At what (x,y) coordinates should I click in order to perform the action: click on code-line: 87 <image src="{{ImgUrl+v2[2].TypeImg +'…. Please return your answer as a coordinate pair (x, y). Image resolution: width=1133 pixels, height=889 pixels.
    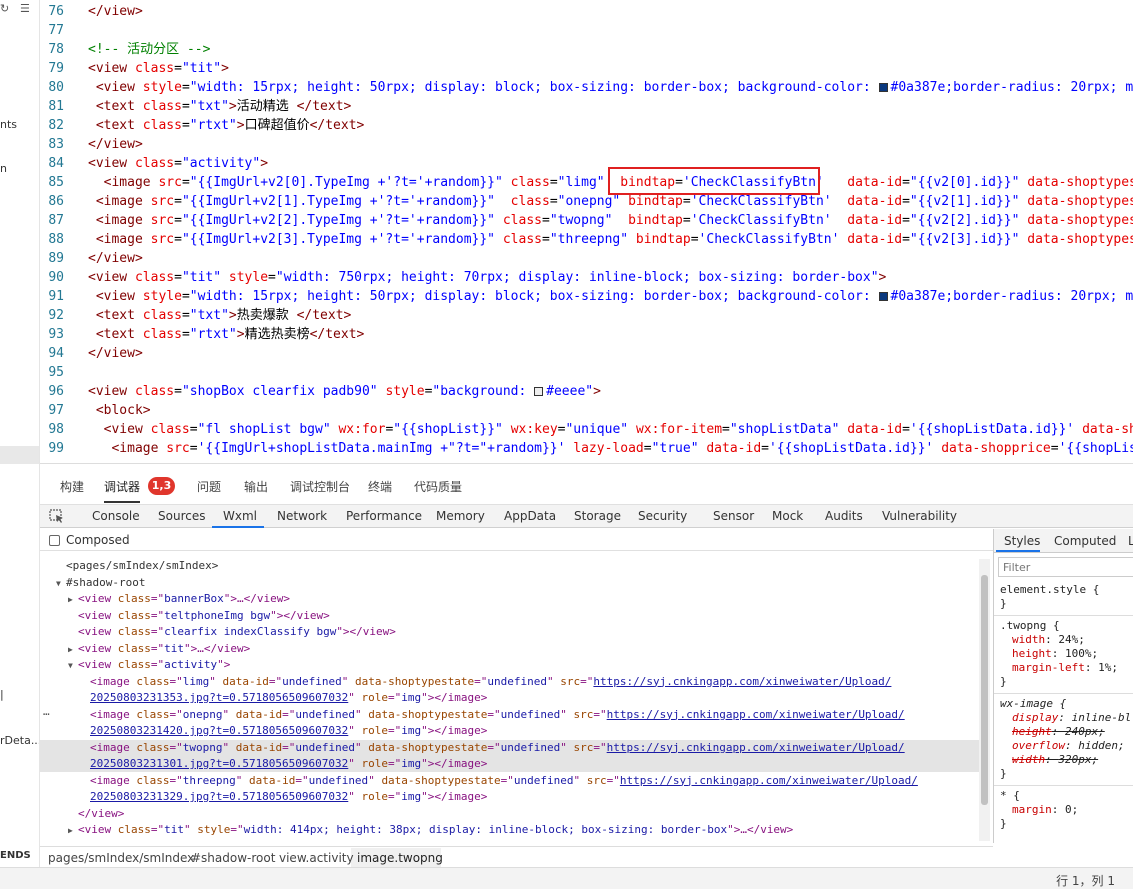
    Looking at the image, I should click on (586, 220).